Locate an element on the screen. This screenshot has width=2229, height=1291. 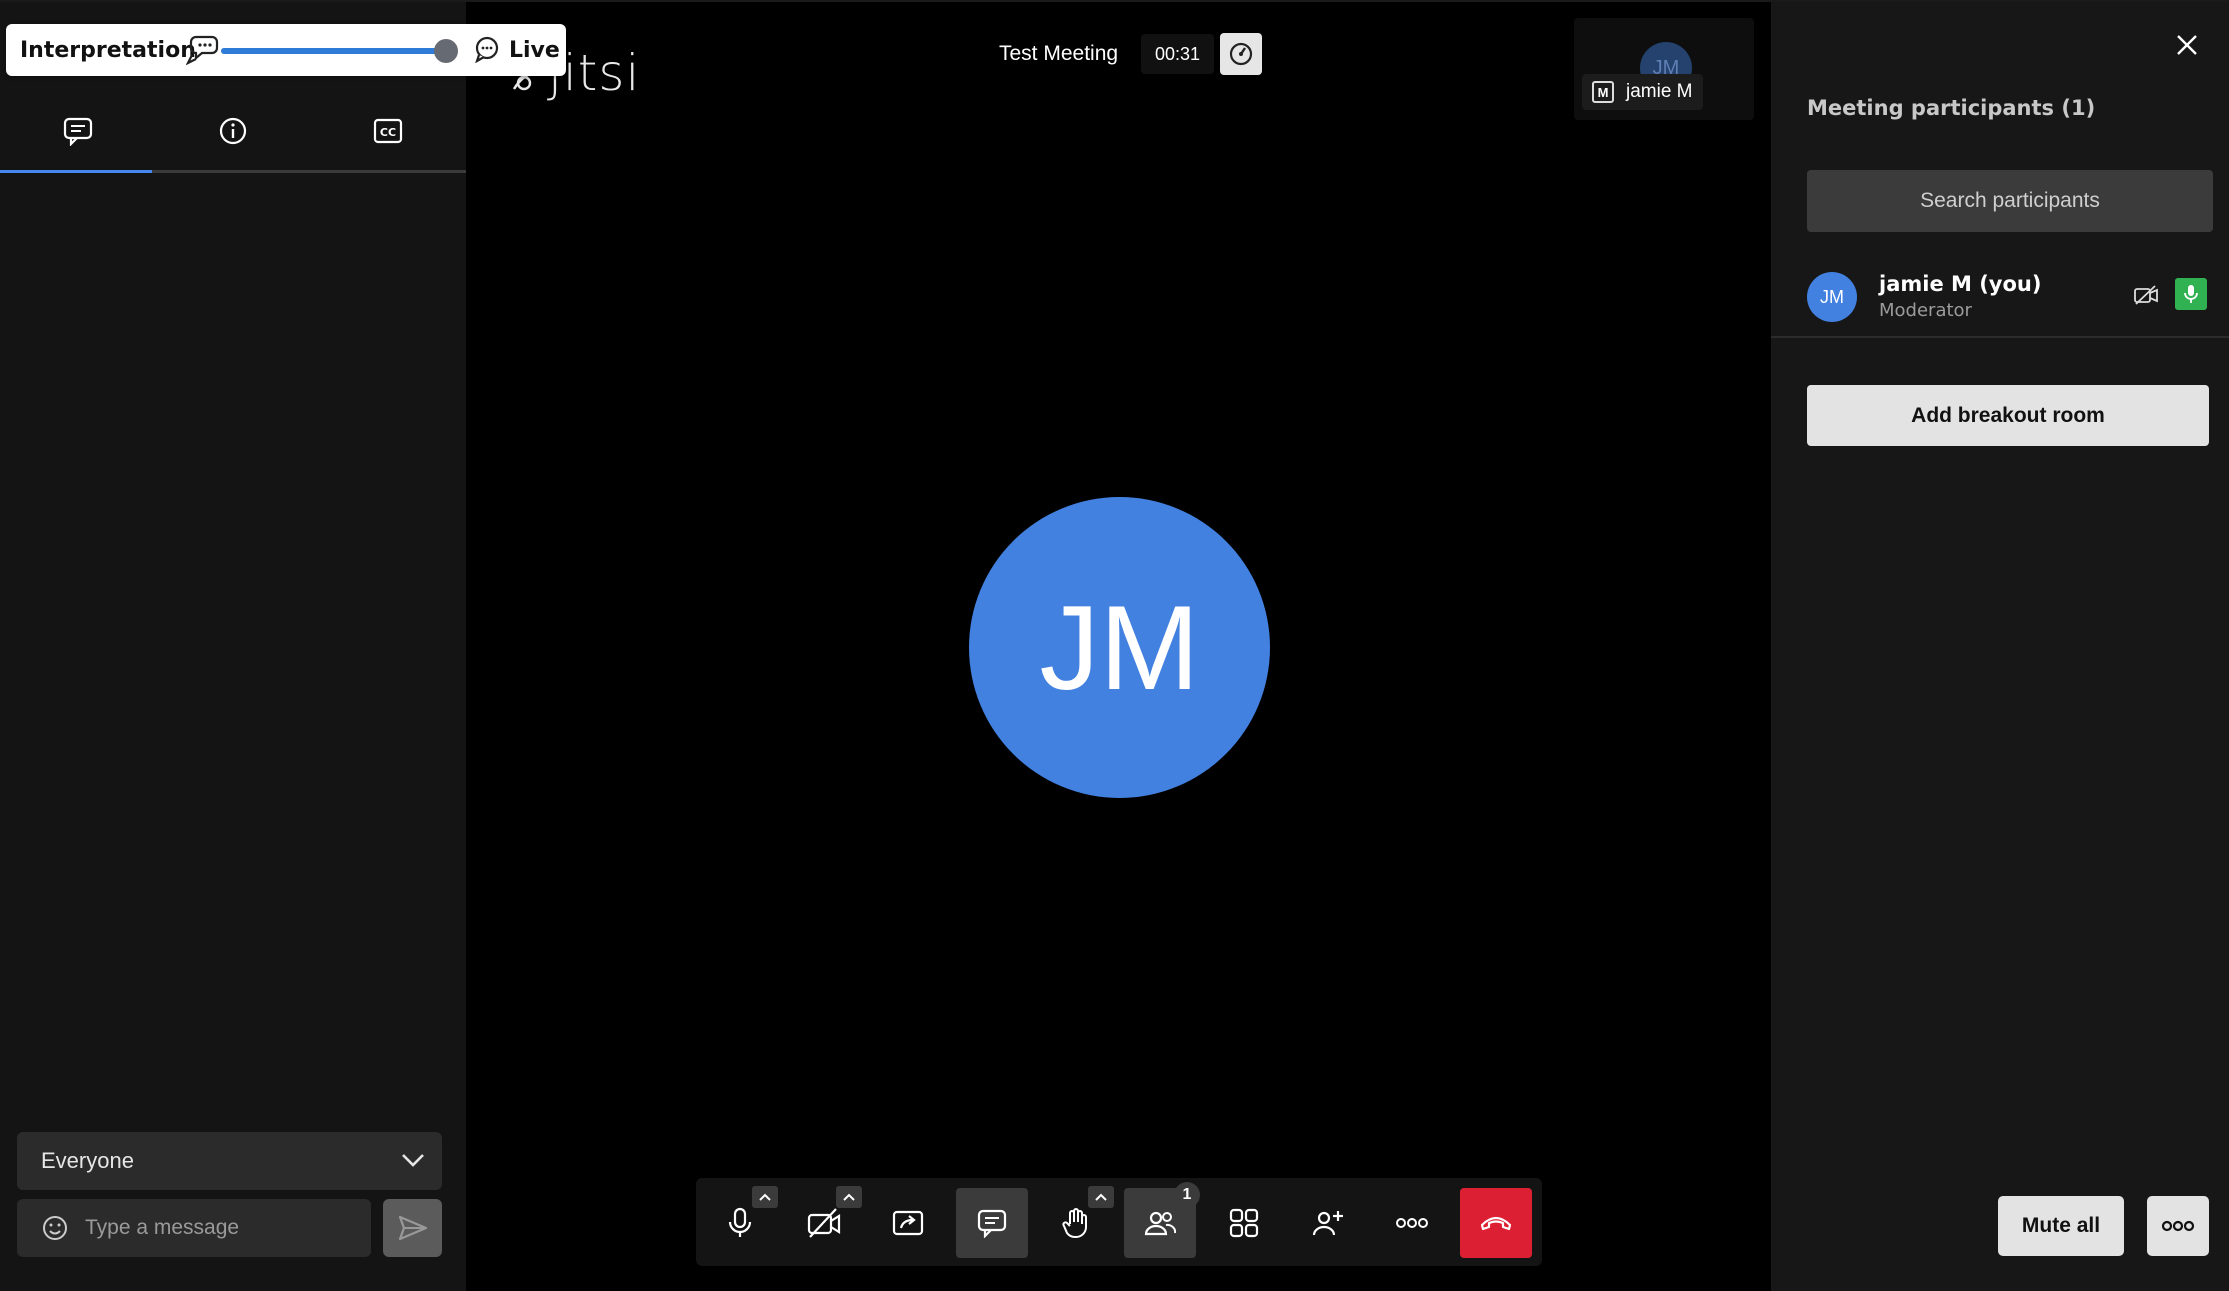
interpretation-slider is located at coordinates (340, 51).